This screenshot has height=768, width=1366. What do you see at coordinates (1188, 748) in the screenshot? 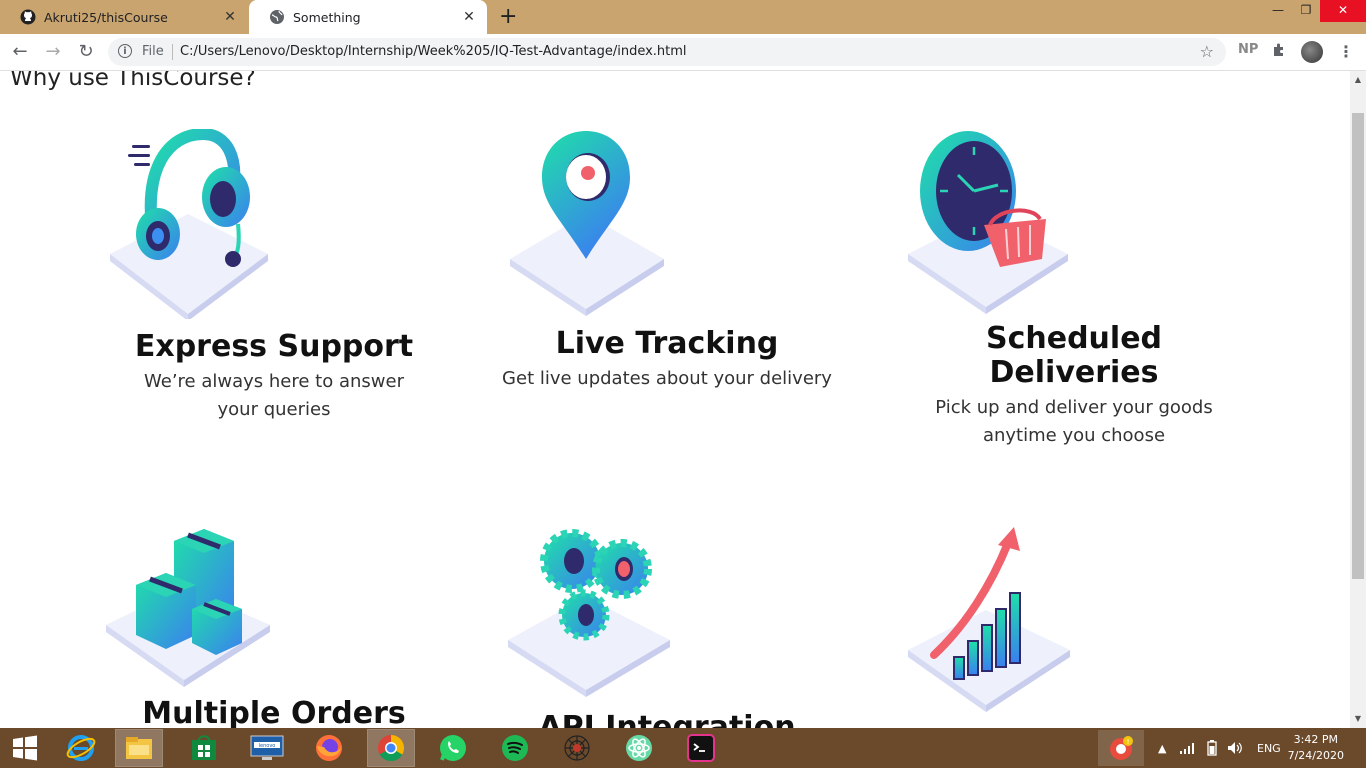
I see `network-signal-icon` at bounding box center [1188, 748].